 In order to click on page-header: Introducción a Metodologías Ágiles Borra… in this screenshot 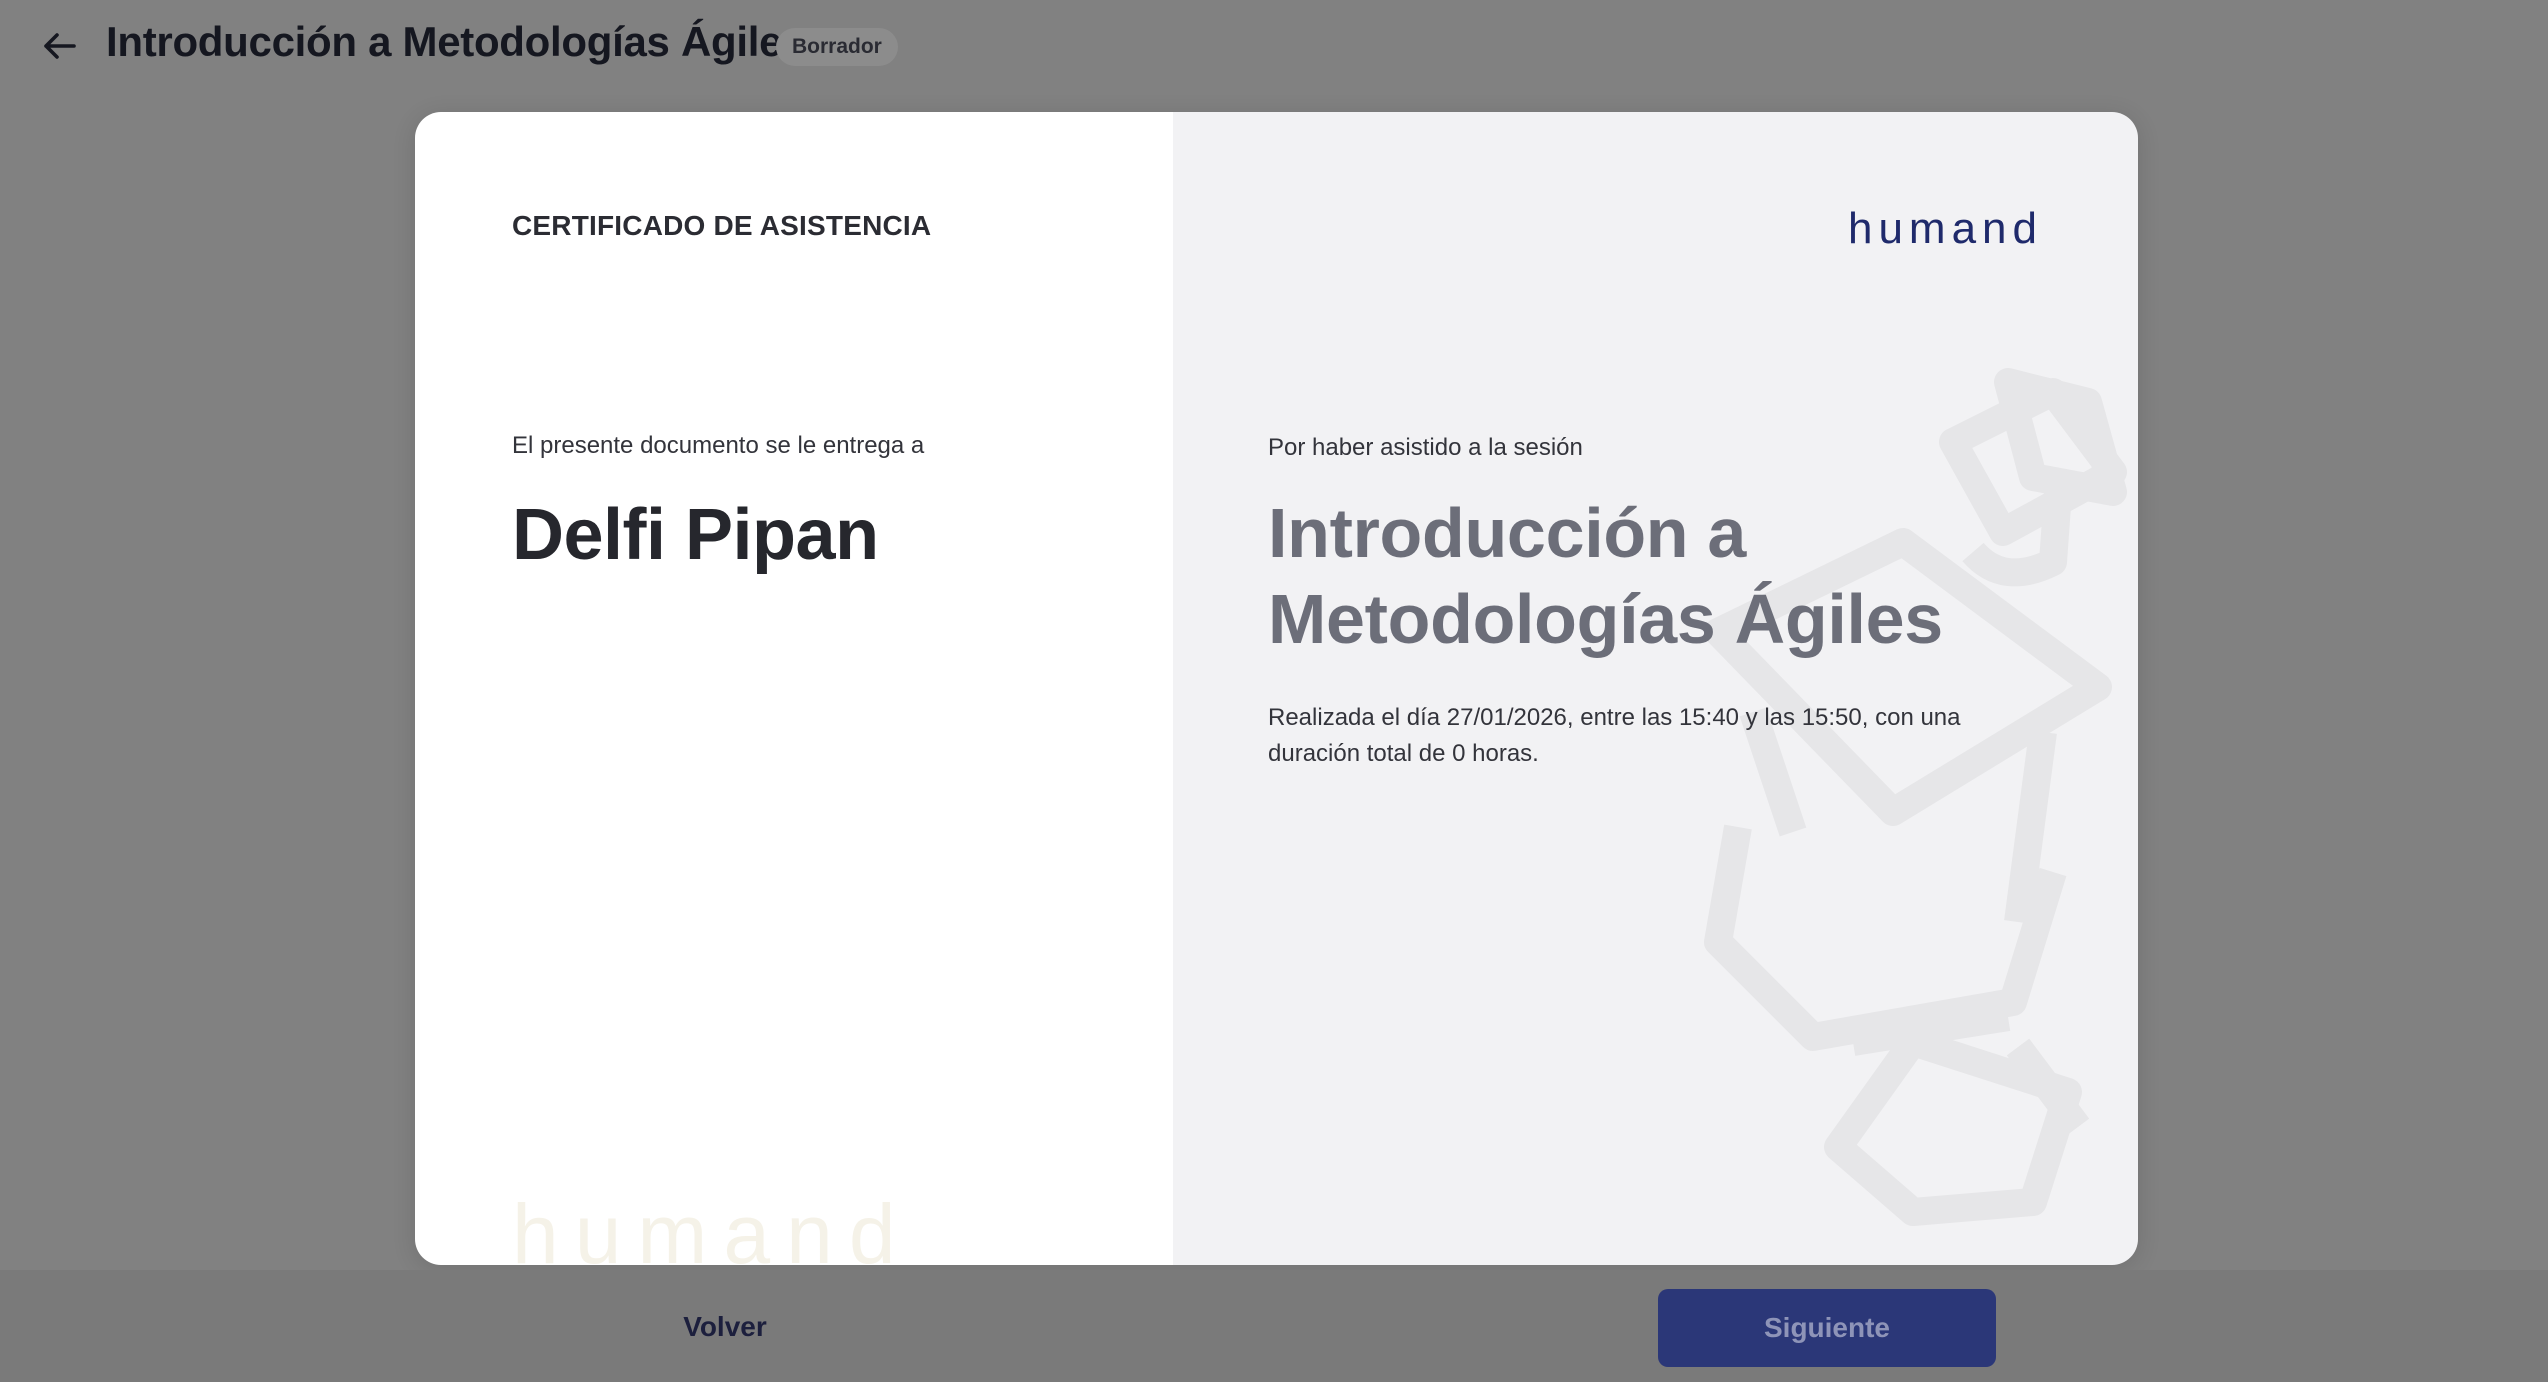, I will do `click(1274, 50)`.